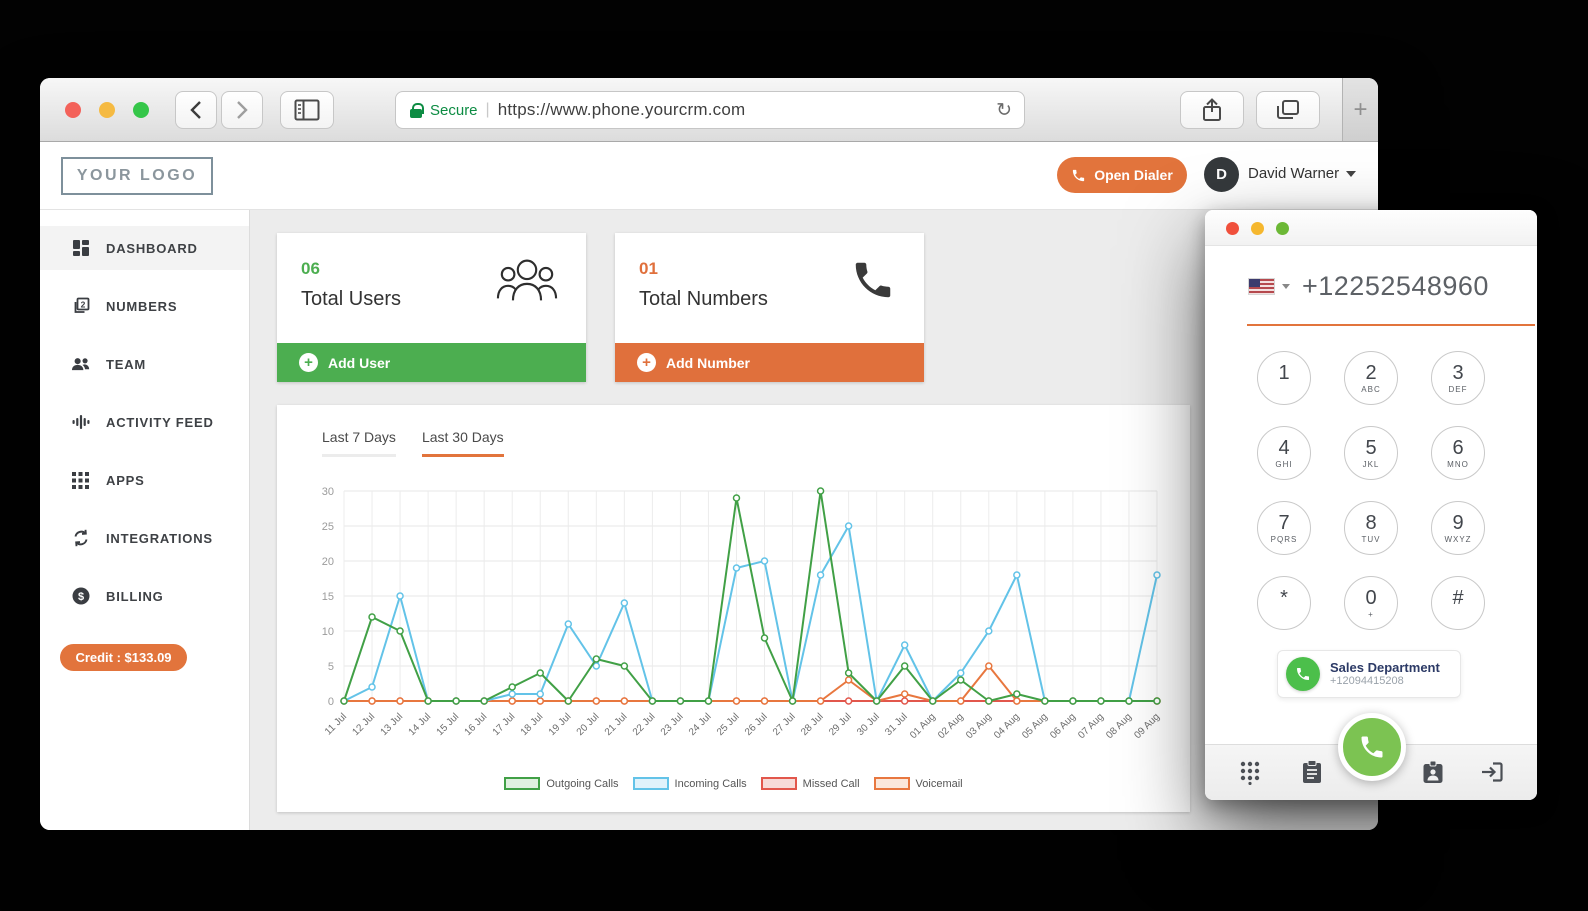 The height and width of the screenshot is (911, 1588). What do you see at coordinates (769, 362) in the screenshot?
I see `add-number-button: + Add Number` at bounding box center [769, 362].